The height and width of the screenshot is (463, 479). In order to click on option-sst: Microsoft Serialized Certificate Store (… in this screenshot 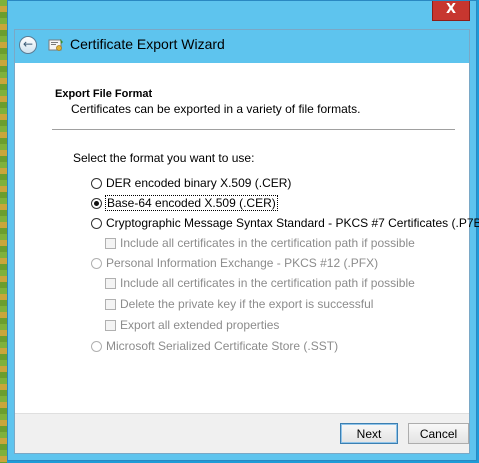, I will do `click(214, 346)`.